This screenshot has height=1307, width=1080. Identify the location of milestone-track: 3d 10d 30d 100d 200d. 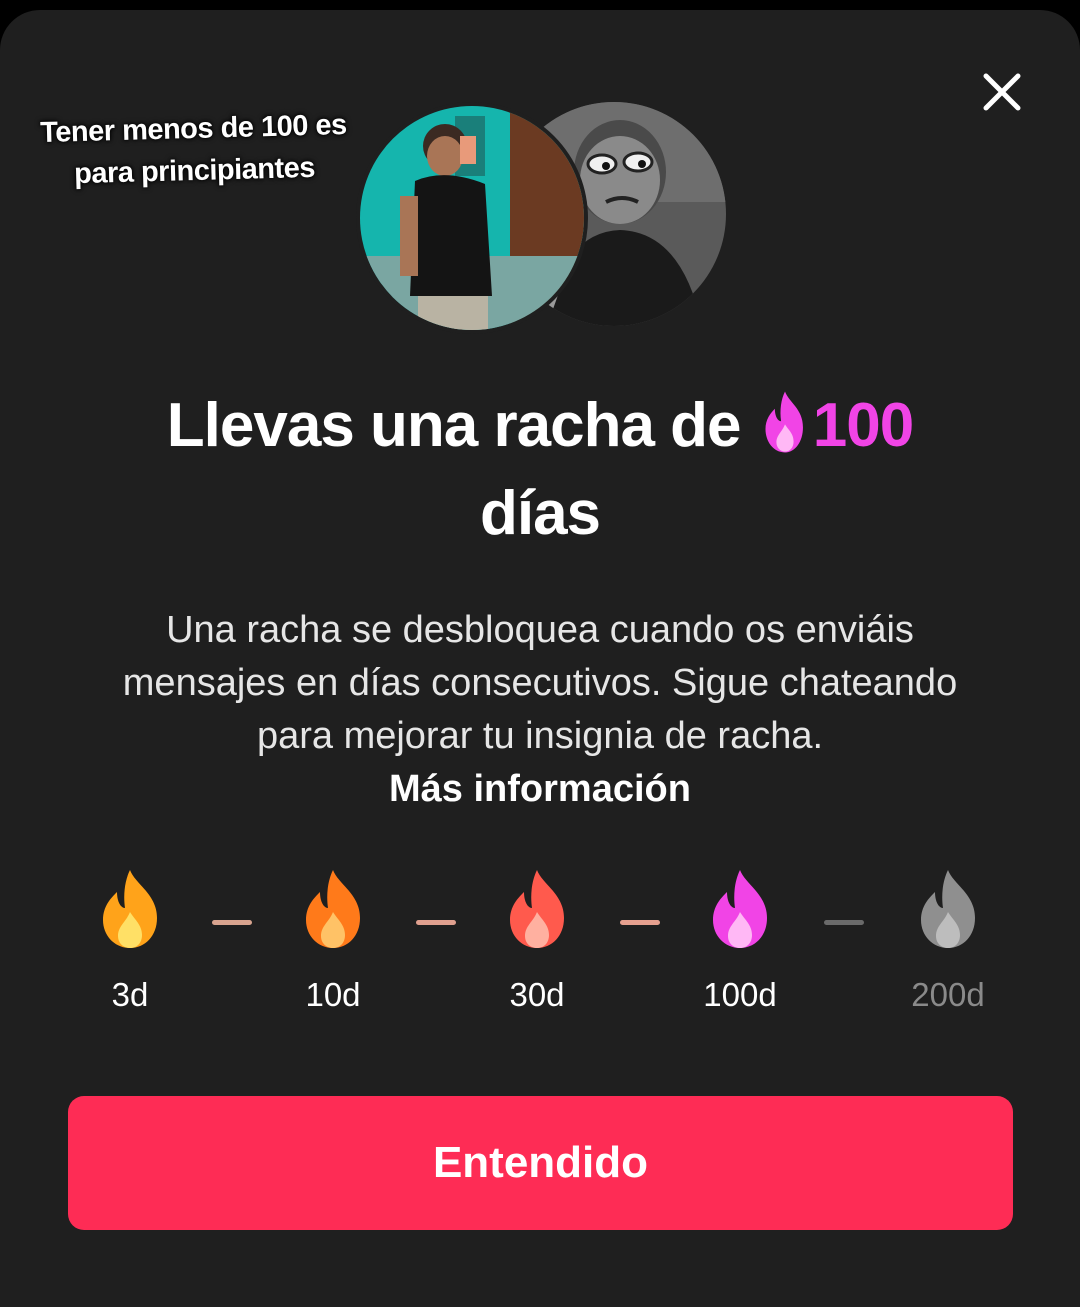
(540, 948).